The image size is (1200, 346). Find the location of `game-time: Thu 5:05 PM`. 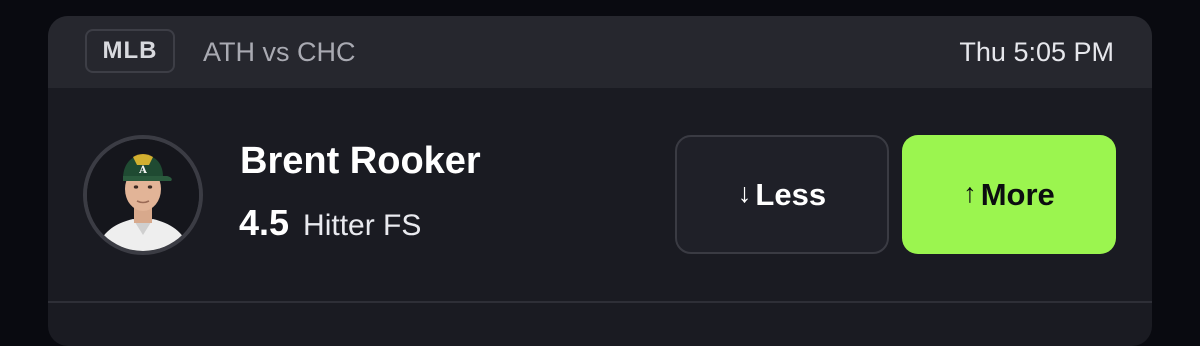

game-time: Thu 5:05 PM is located at coordinates (1036, 52).